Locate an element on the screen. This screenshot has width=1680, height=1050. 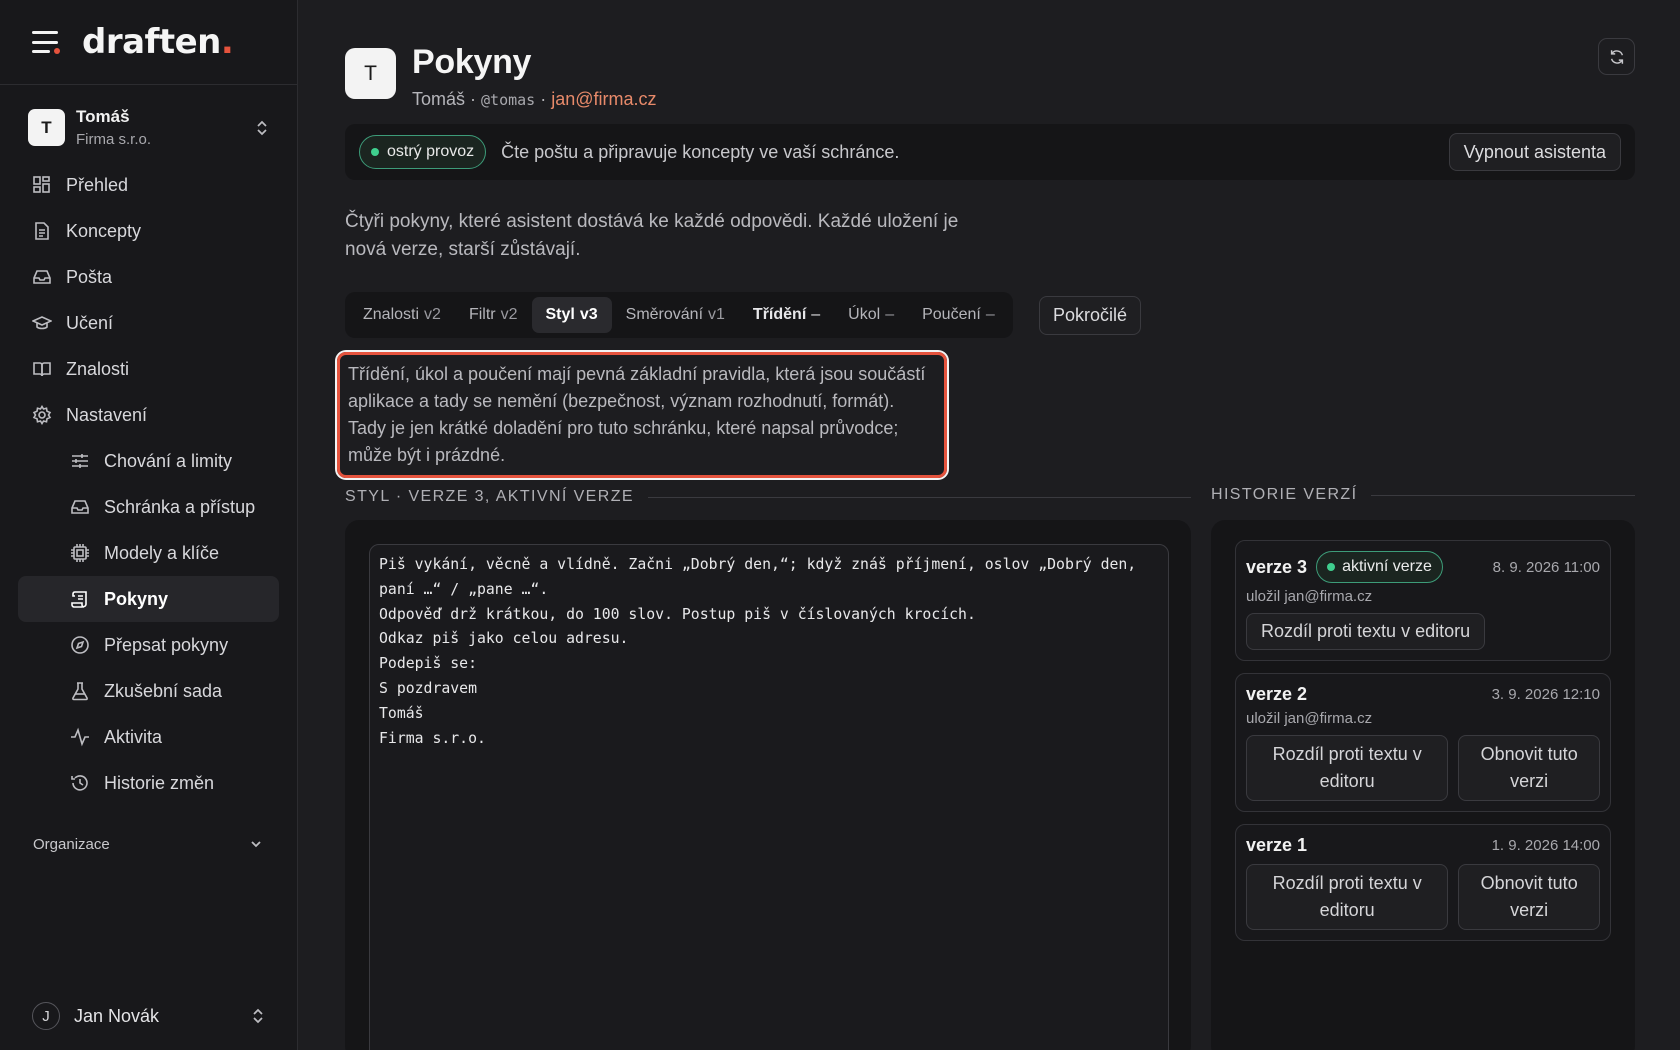
sidebar-item-label: Zkušební sada is located at coordinates (163, 690).